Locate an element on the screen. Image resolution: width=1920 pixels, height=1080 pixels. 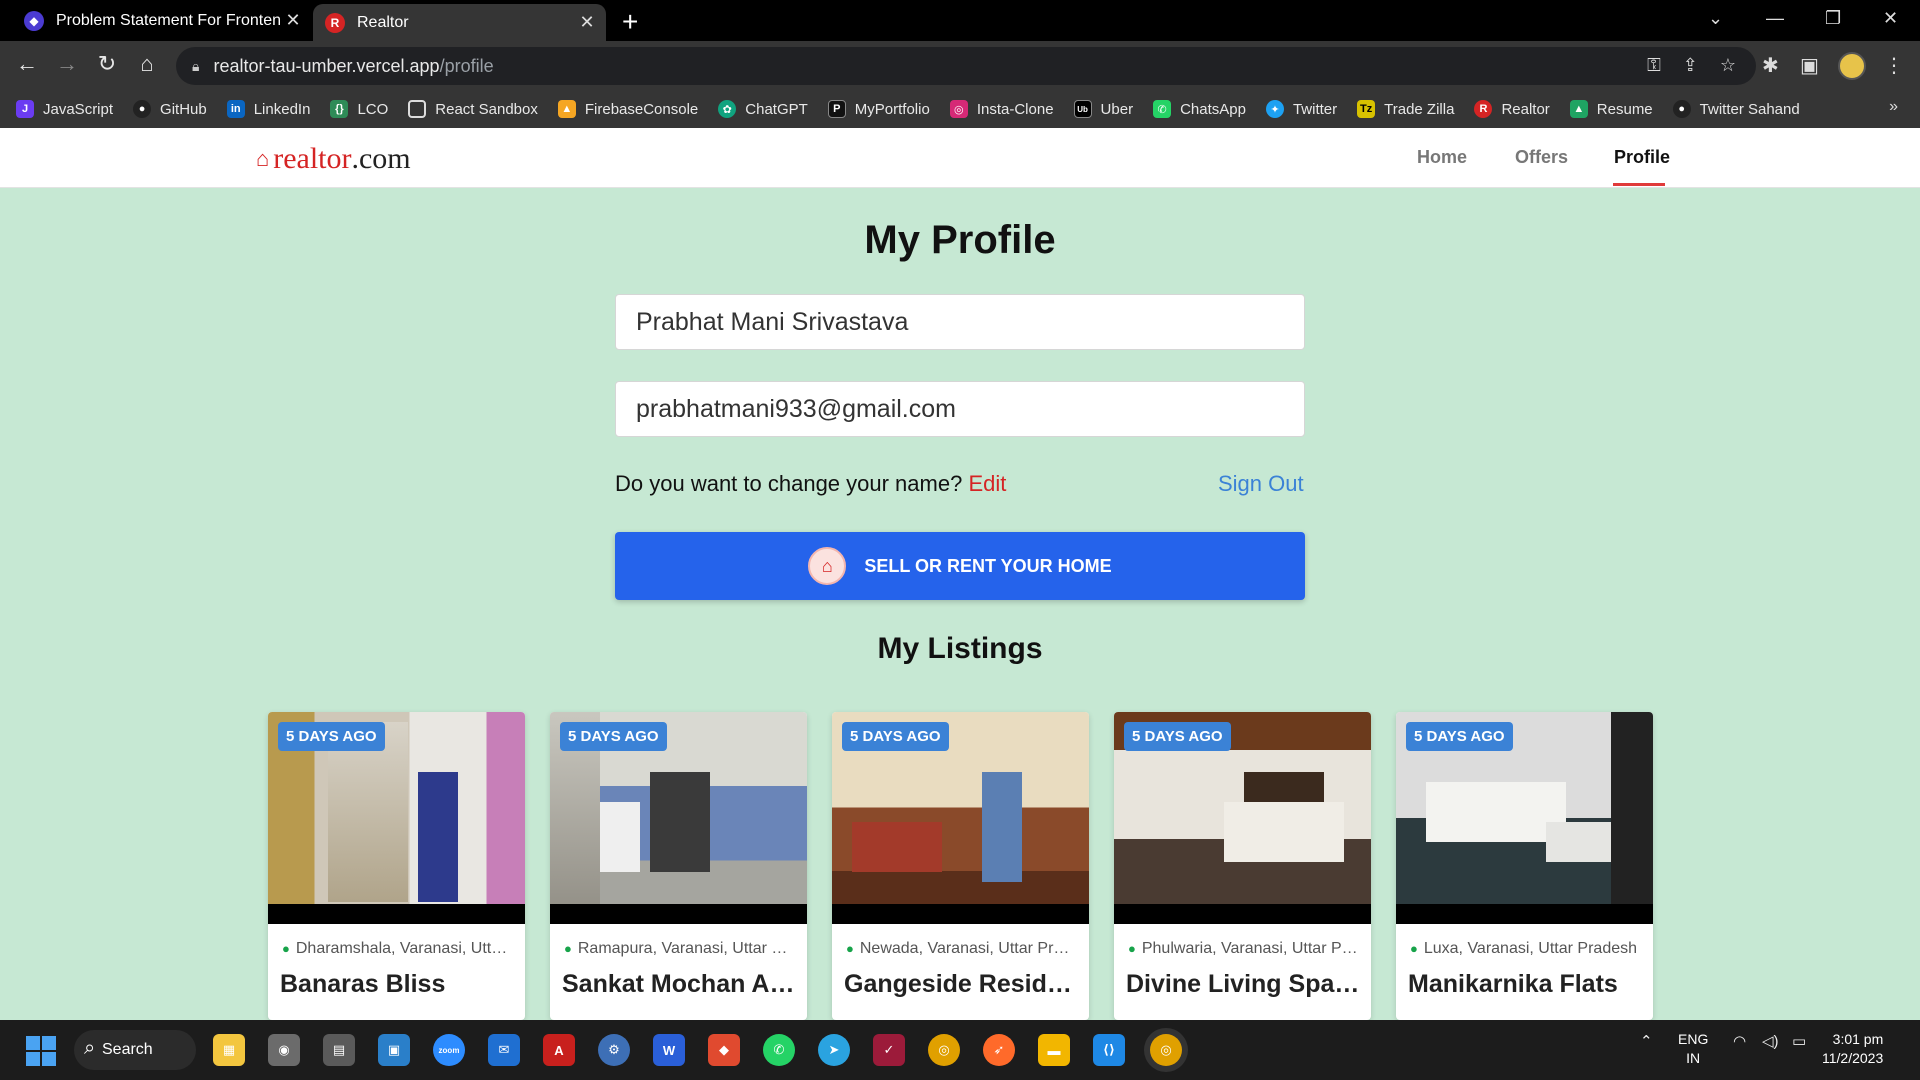
language-indicator: ENG IN is located at coordinates (1693, 1049).